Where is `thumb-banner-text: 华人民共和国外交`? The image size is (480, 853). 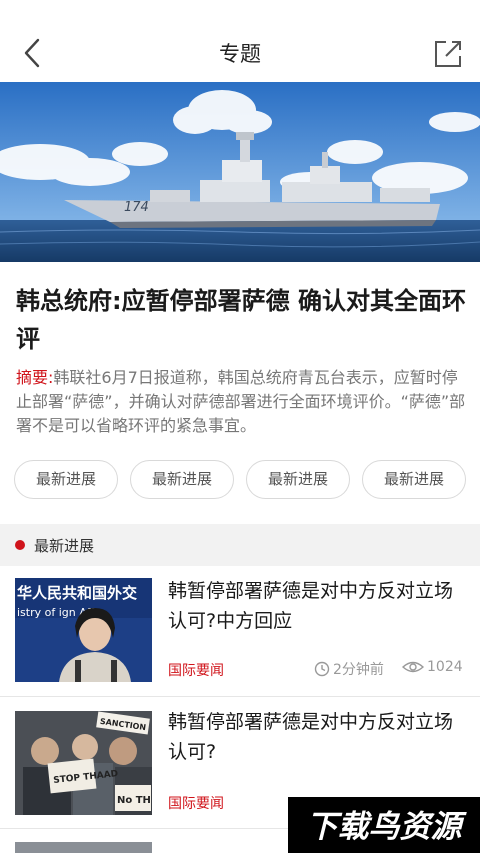 thumb-banner-text: 华人民共和国外交 is located at coordinates (77, 593).